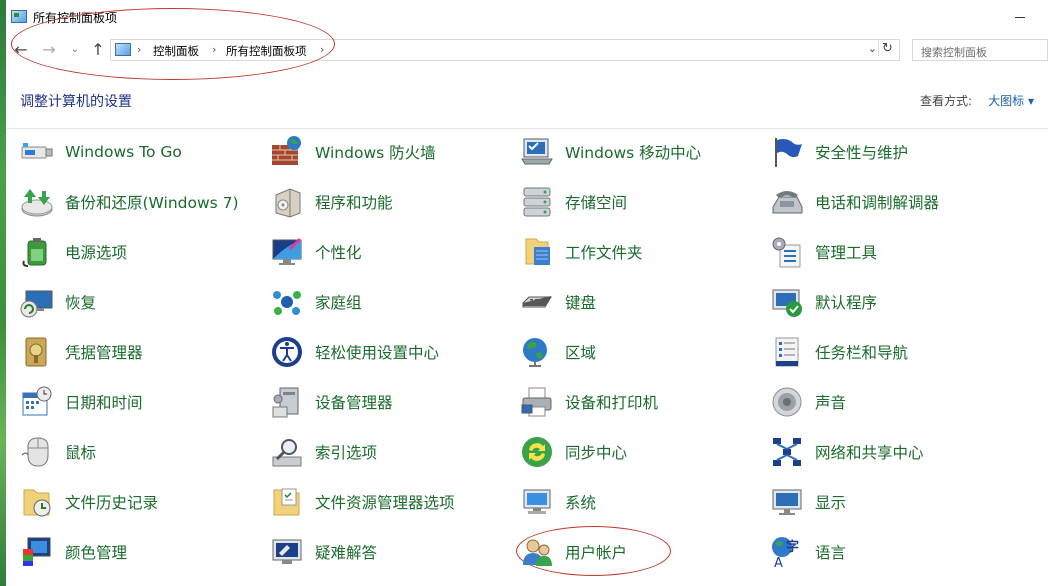  What do you see at coordinates (631, 552) in the screenshot?
I see `control-panel-item: 用户帐户` at bounding box center [631, 552].